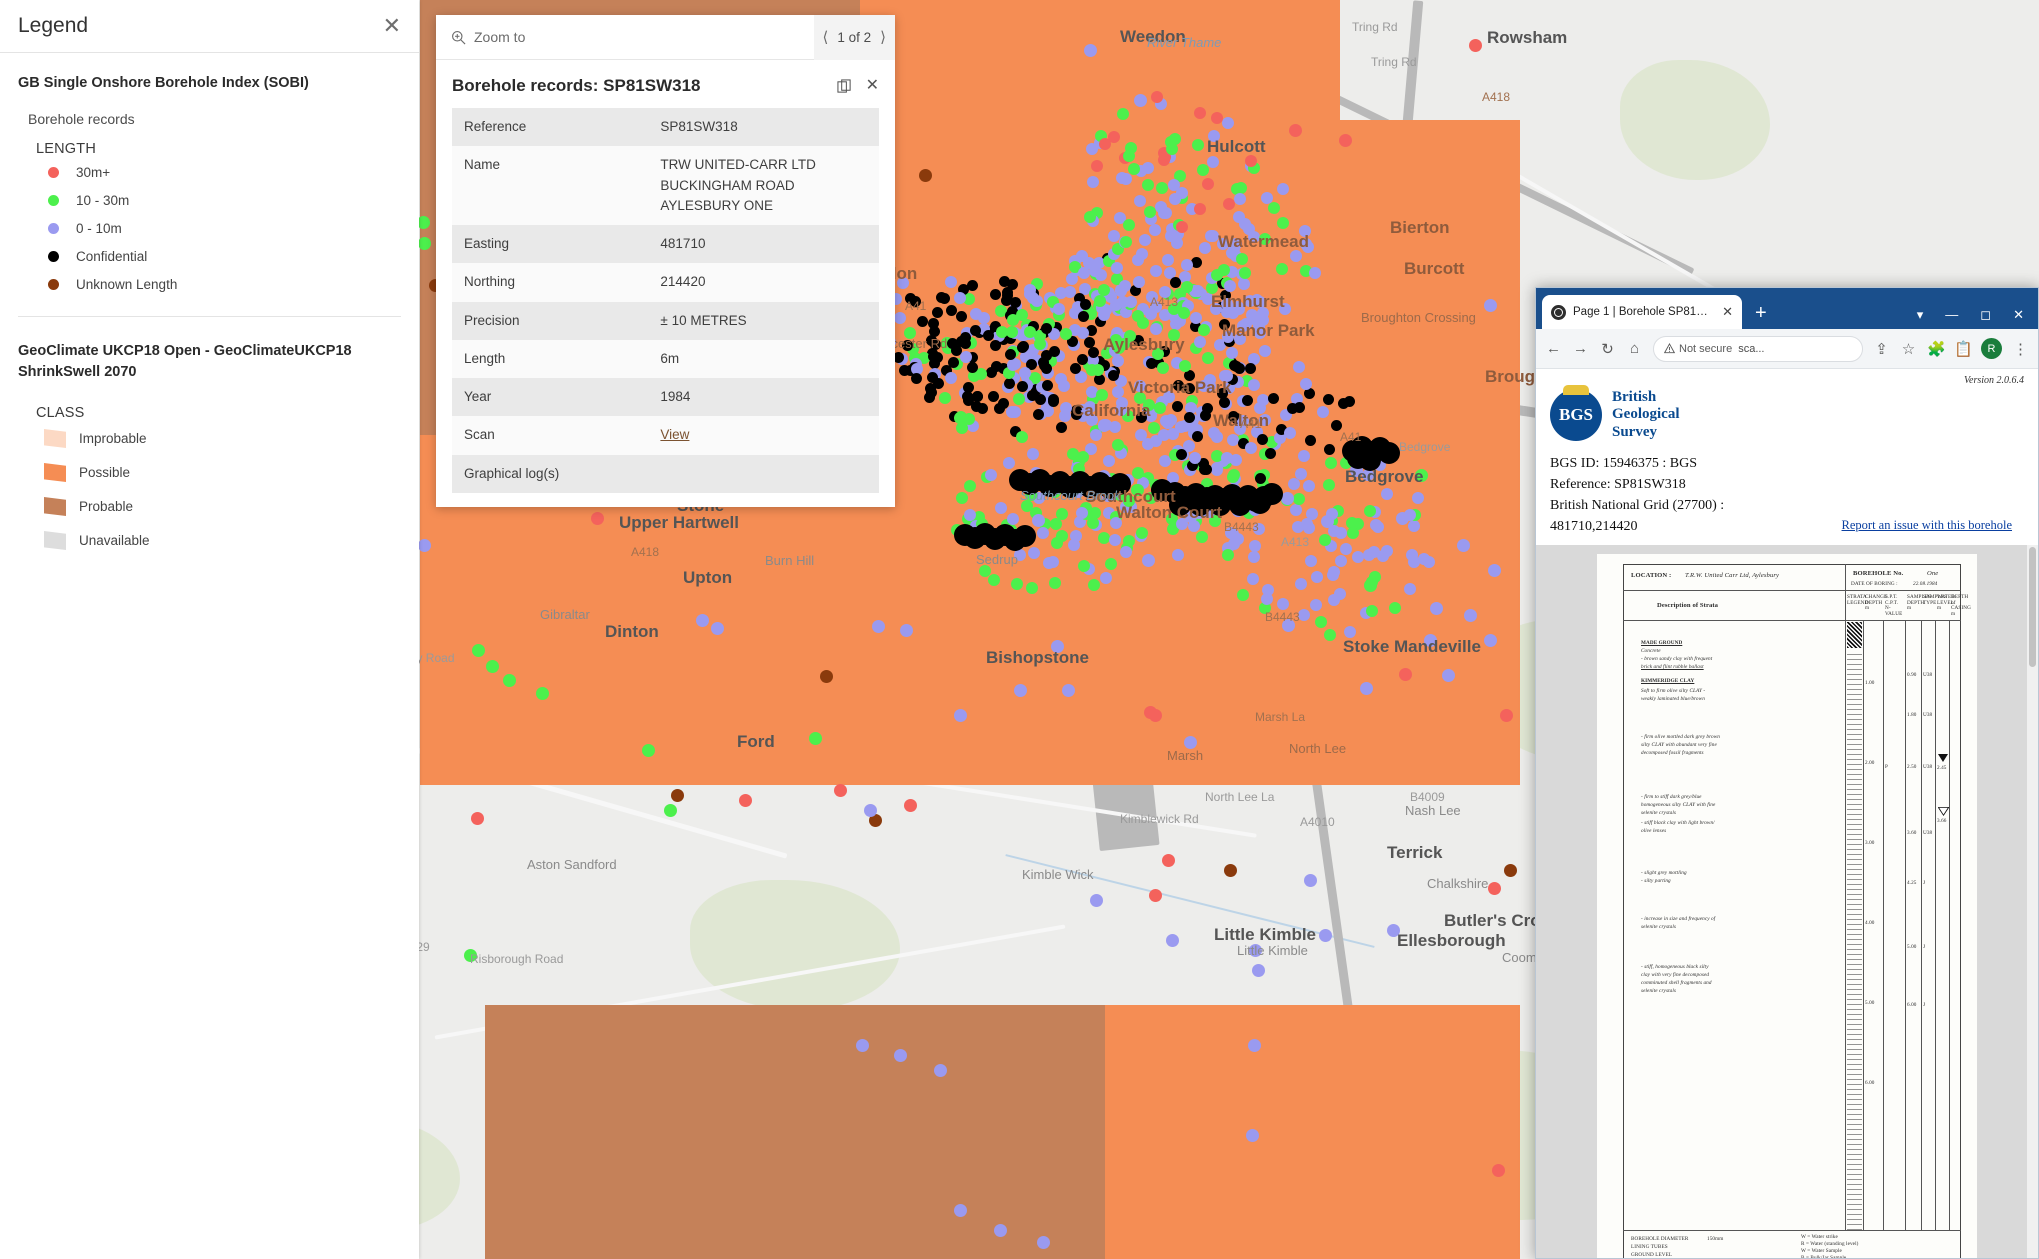 Image resolution: width=2039 pixels, height=1259 pixels. Describe the element at coordinates (1936, 349) in the screenshot. I see `puzzle-piece-icon: 🧩` at that location.